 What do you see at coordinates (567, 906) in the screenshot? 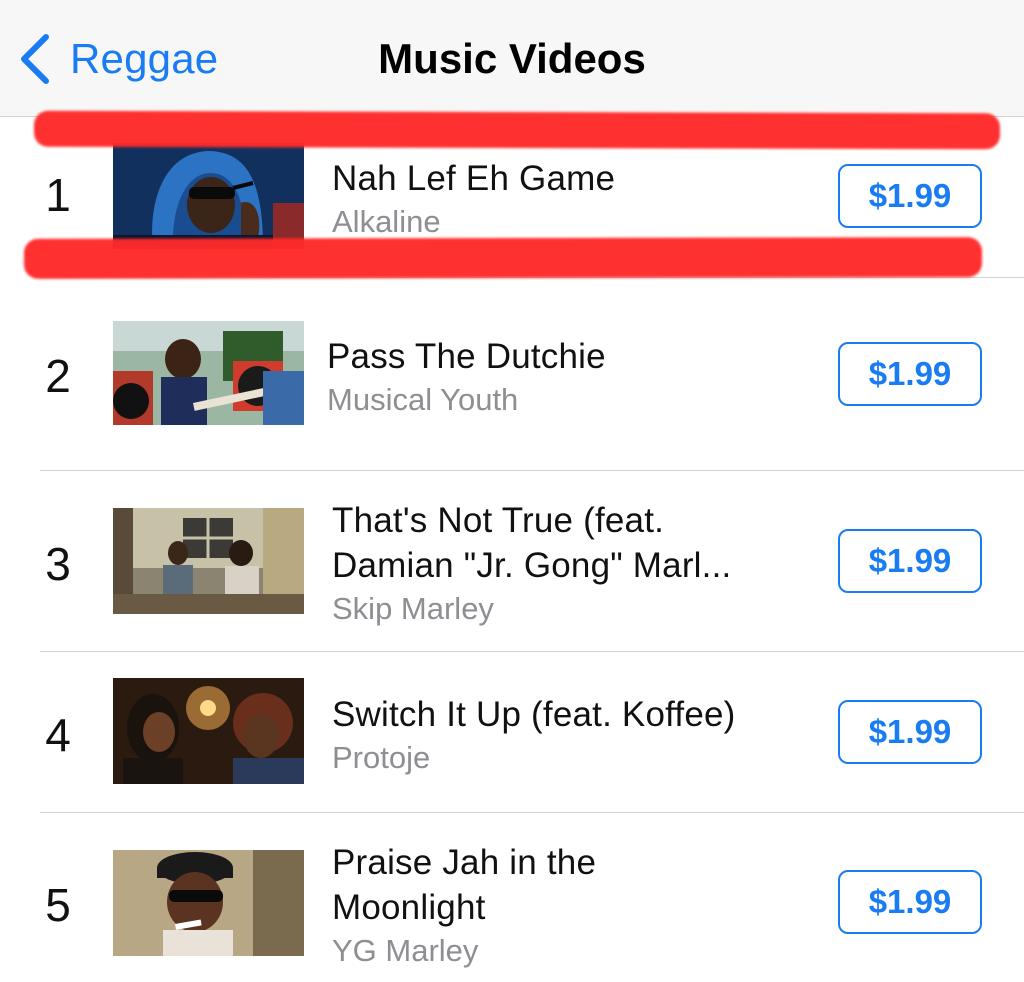
I see `video-info: Praise Jah in the Moonlight YG Marley` at bounding box center [567, 906].